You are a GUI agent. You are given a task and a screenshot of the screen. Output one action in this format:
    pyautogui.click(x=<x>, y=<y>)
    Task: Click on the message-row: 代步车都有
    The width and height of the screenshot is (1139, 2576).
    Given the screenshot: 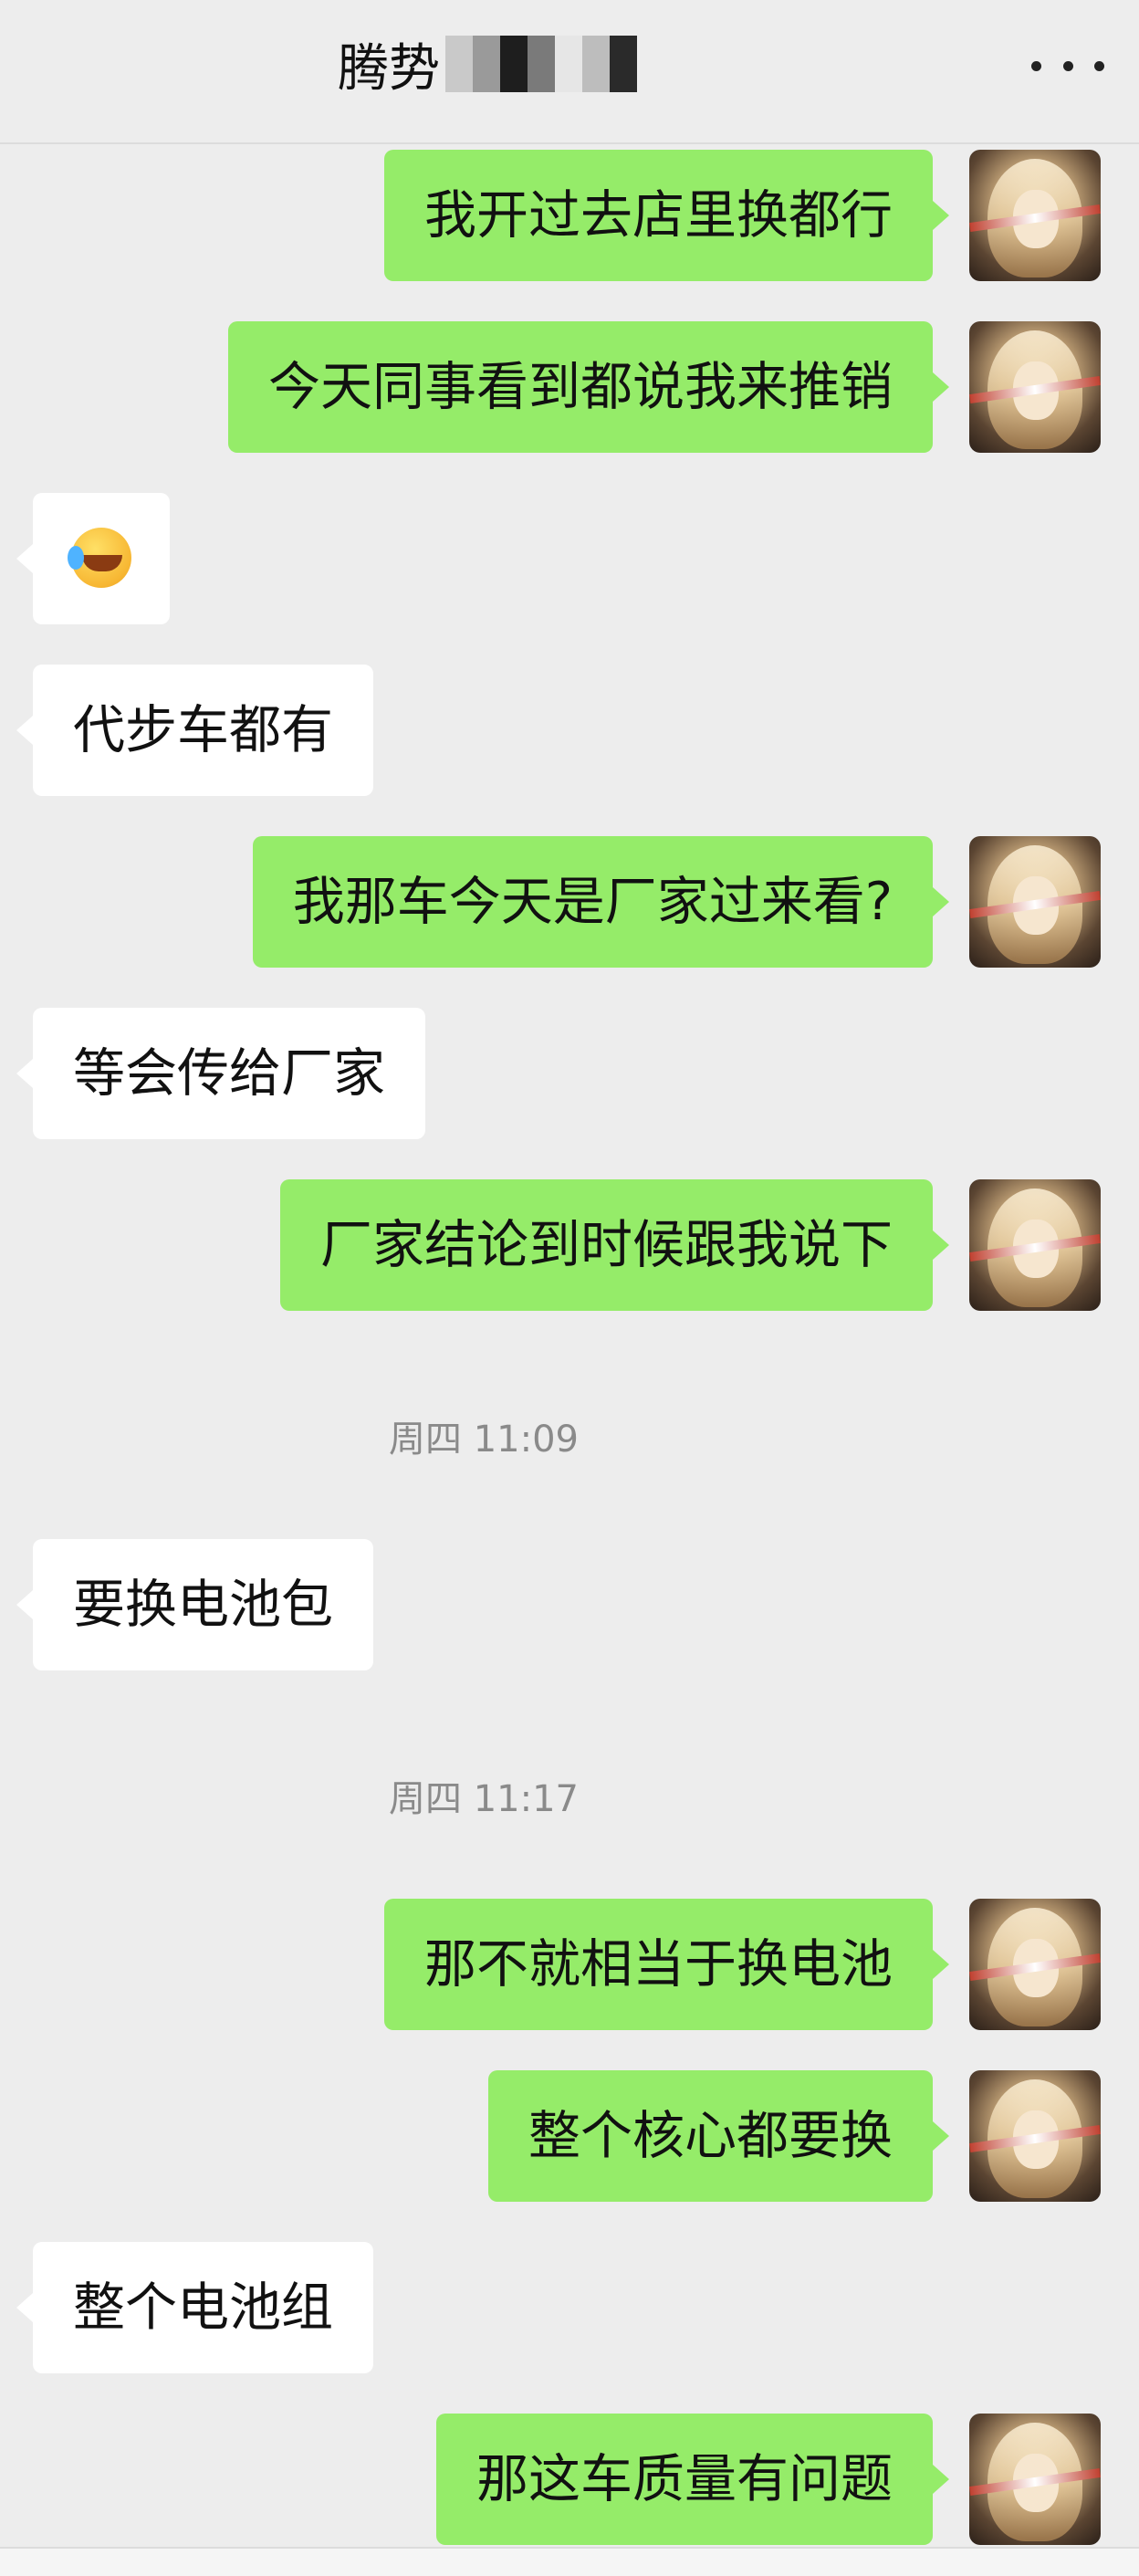 What is the action you would take?
    pyautogui.click(x=569, y=730)
    